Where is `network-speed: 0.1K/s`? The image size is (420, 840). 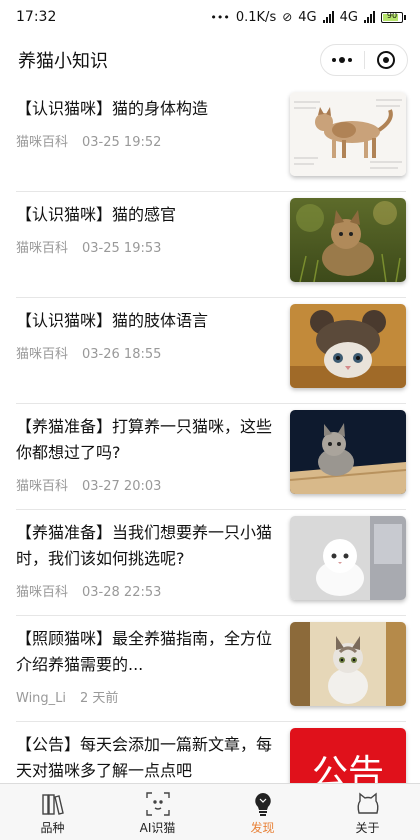 network-speed: 0.1K/s is located at coordinates (256, 17).